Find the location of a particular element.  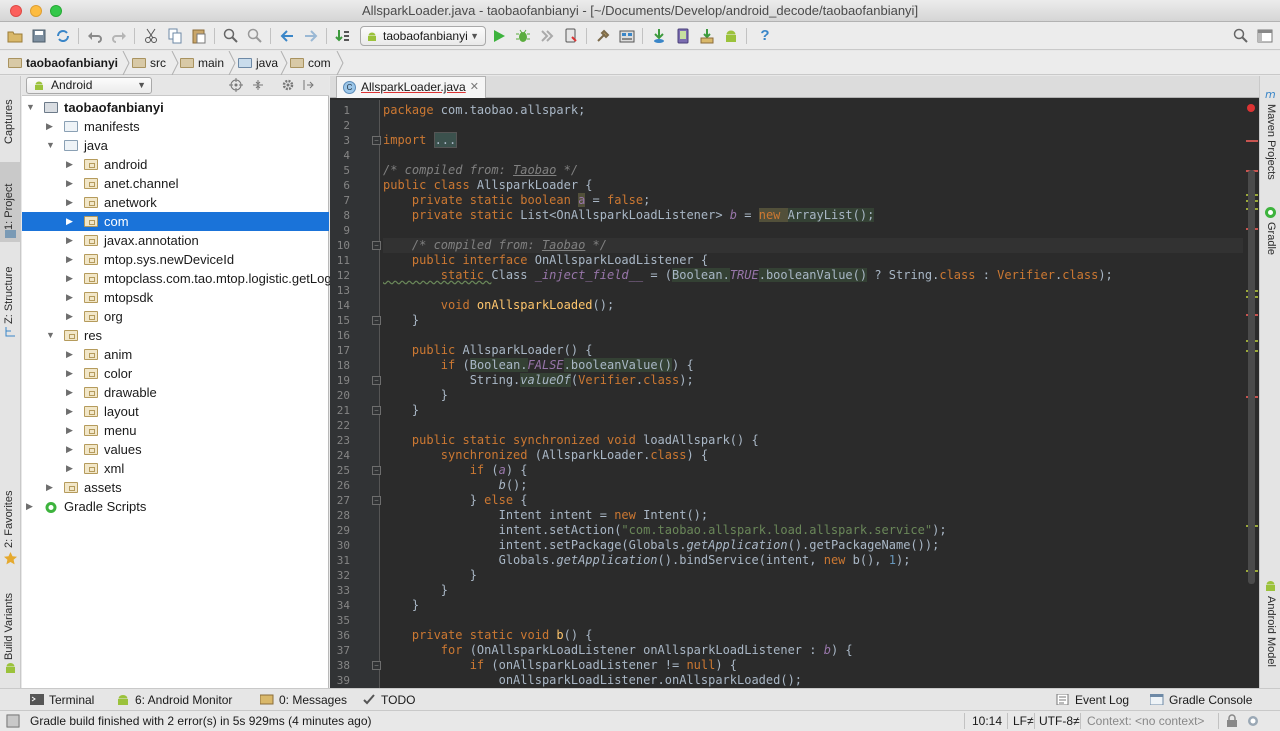

todo-tab: TODO is located at coordinates (388, 700).